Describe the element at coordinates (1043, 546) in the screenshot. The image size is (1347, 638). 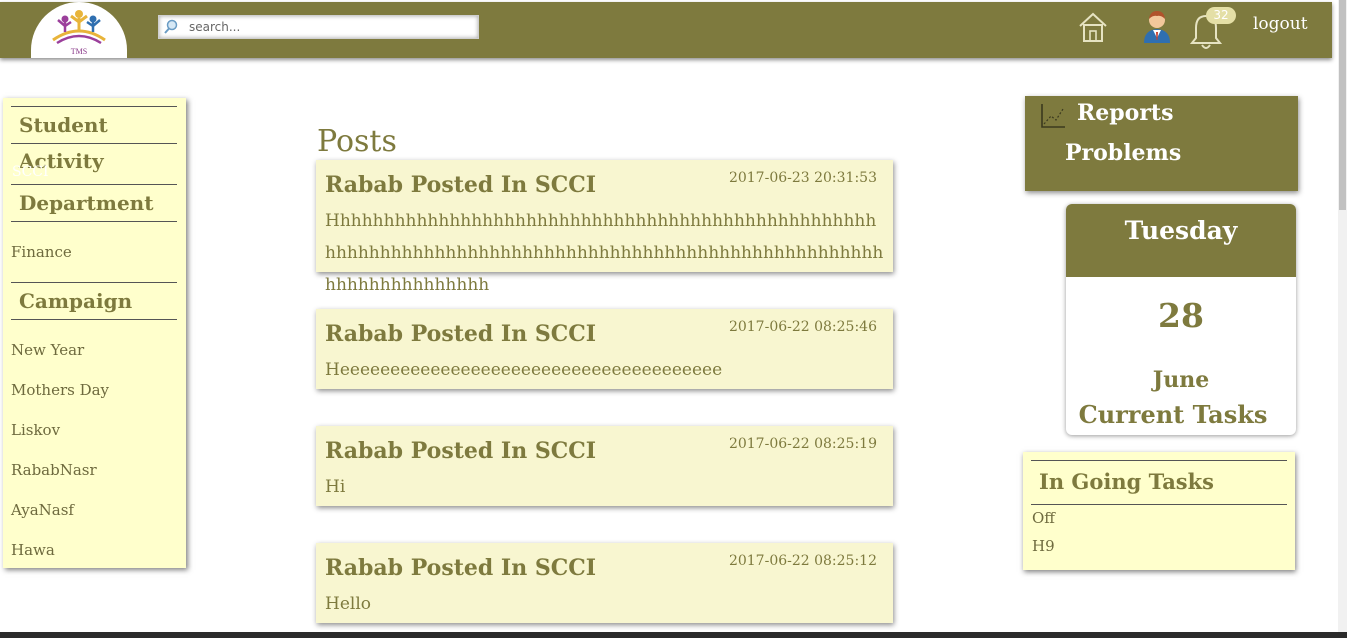
I see `task-item: H9` at that location.